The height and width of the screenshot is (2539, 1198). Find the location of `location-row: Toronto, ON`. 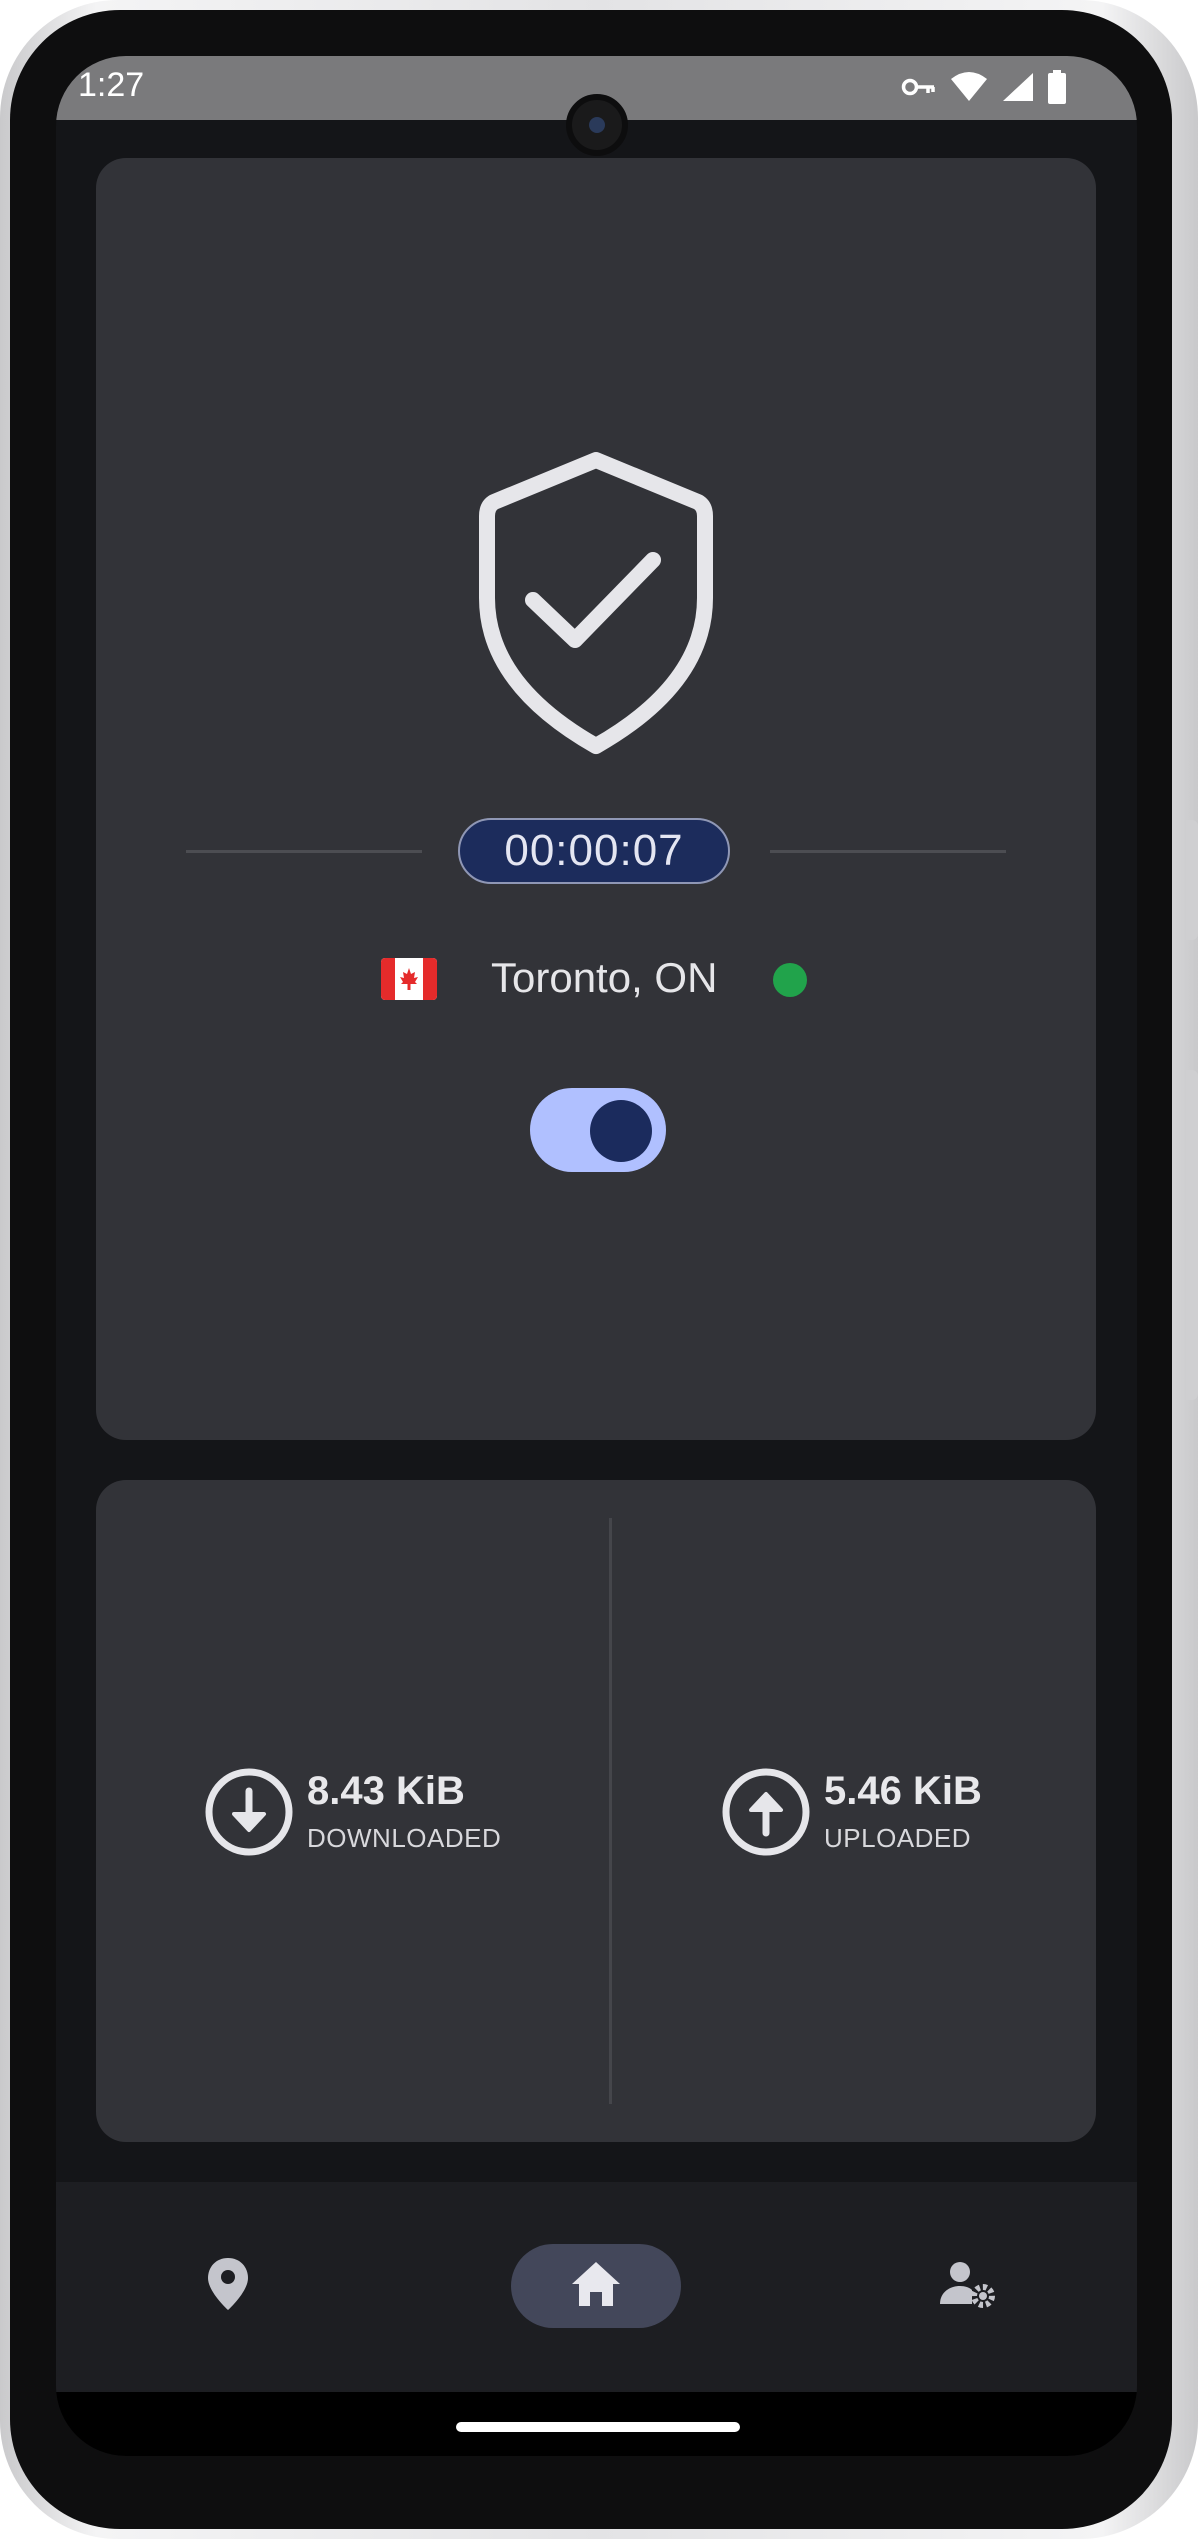

location-row: Toronto, ON is located at coordinates (596, 978).